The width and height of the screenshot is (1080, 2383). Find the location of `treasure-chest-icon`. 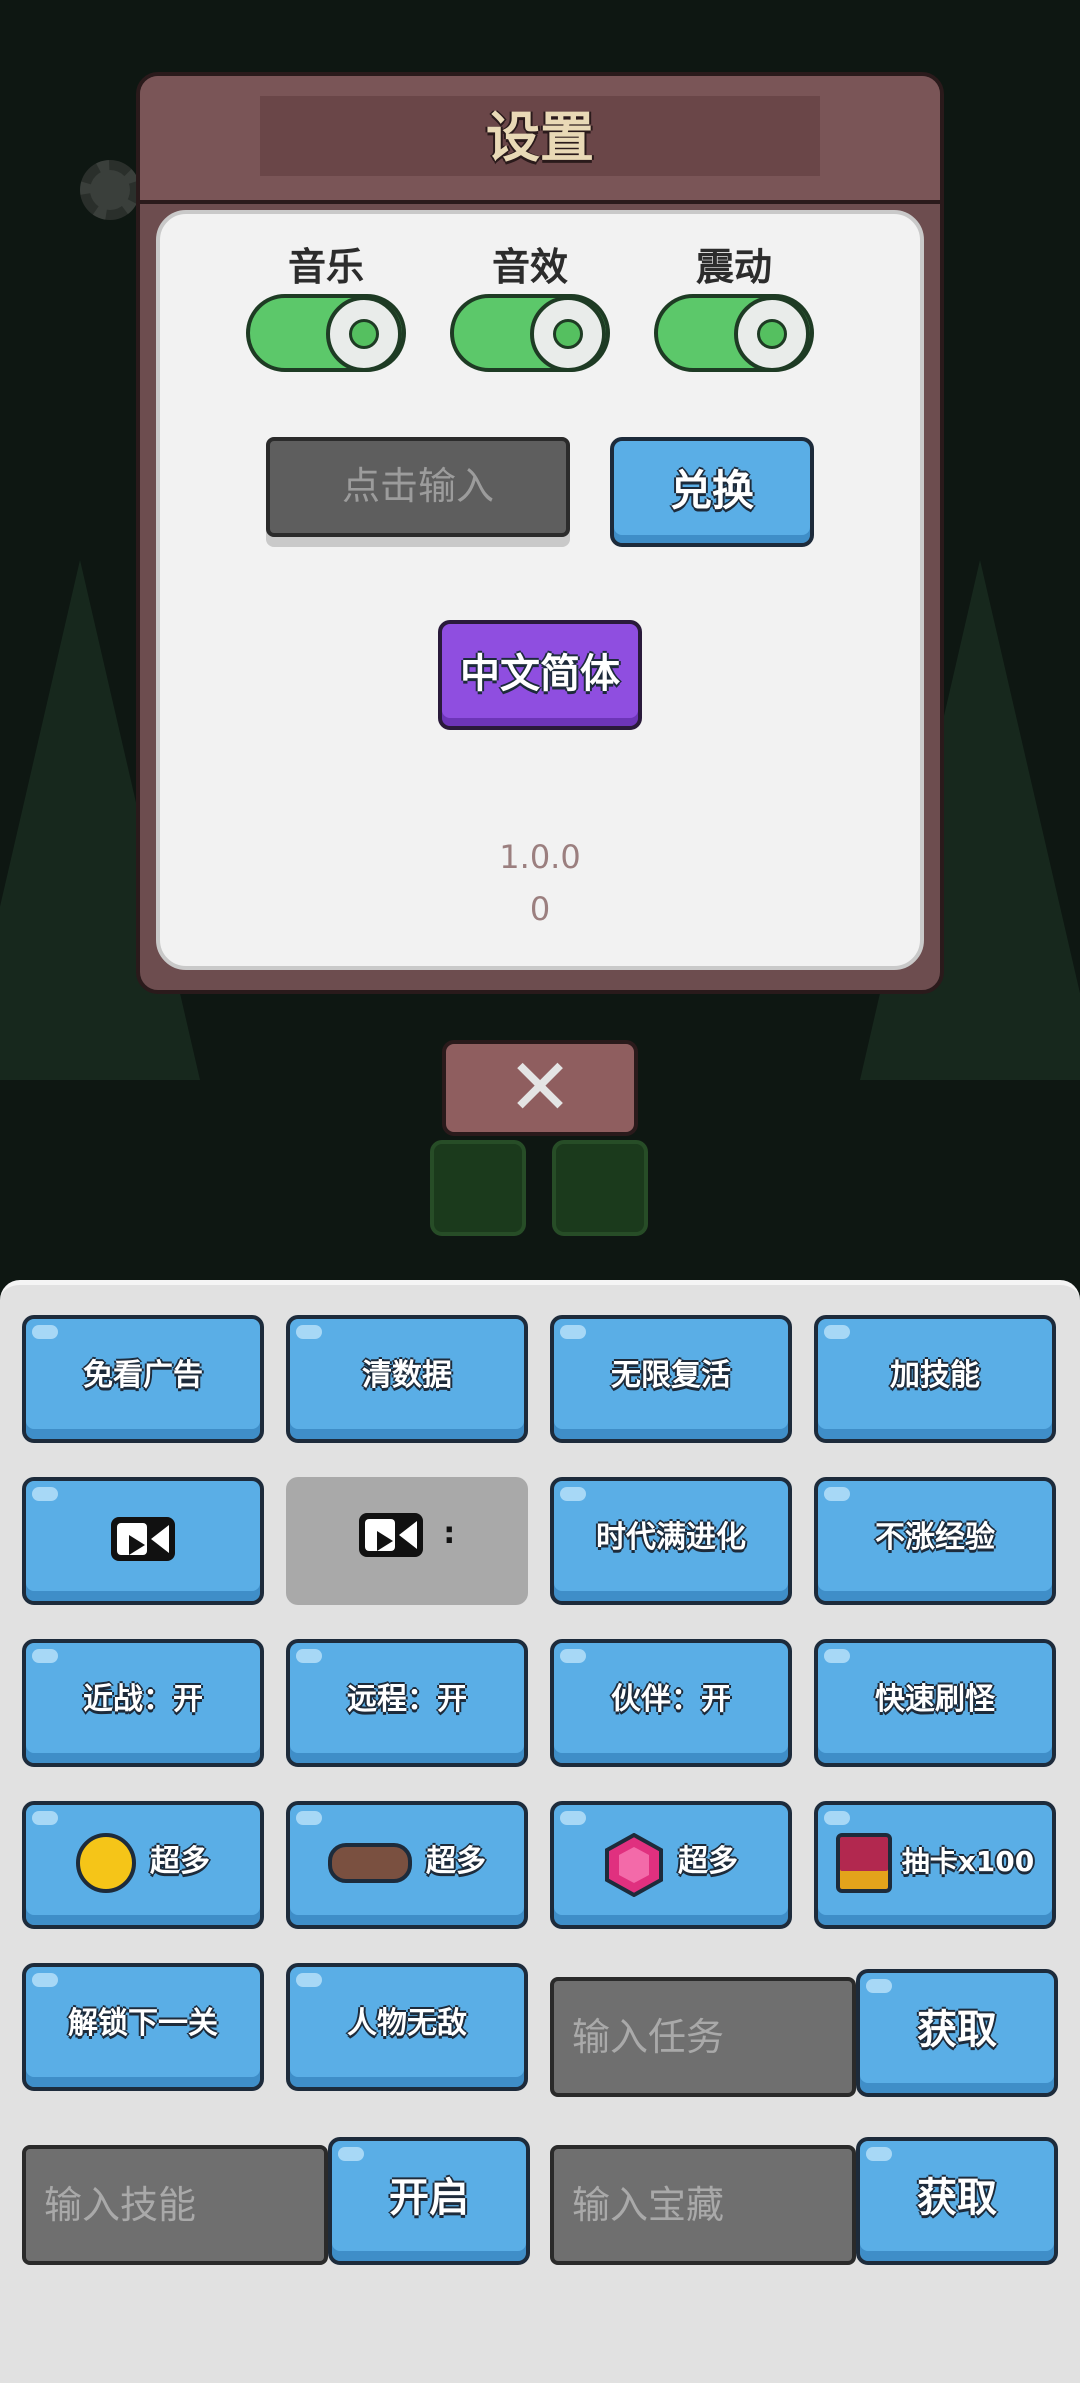

treasure-chest-icon is located at coordinates (863, 1863).